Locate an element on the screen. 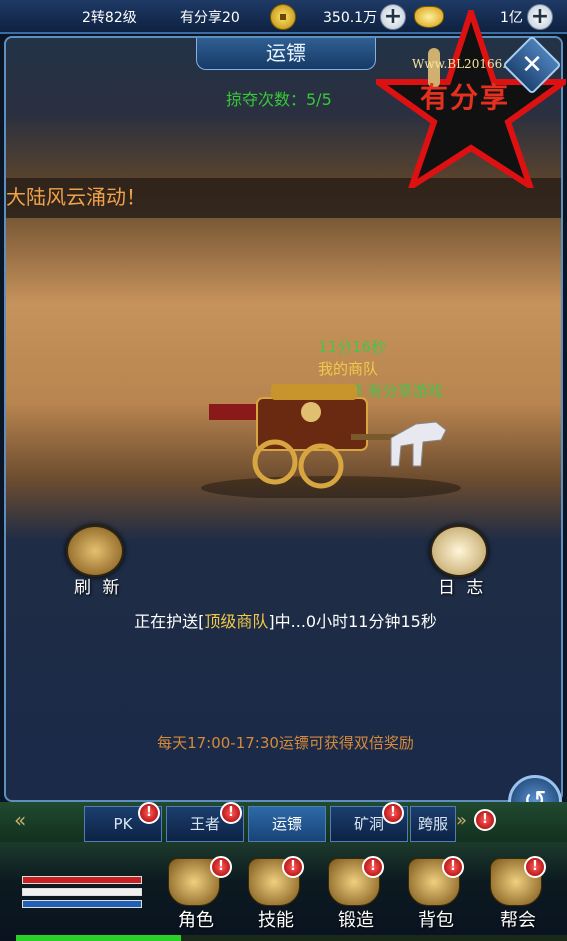 The width and height of the screenshot is (567, 941). tab-cross-server: 跨服 is located at coordinates (433, 824).